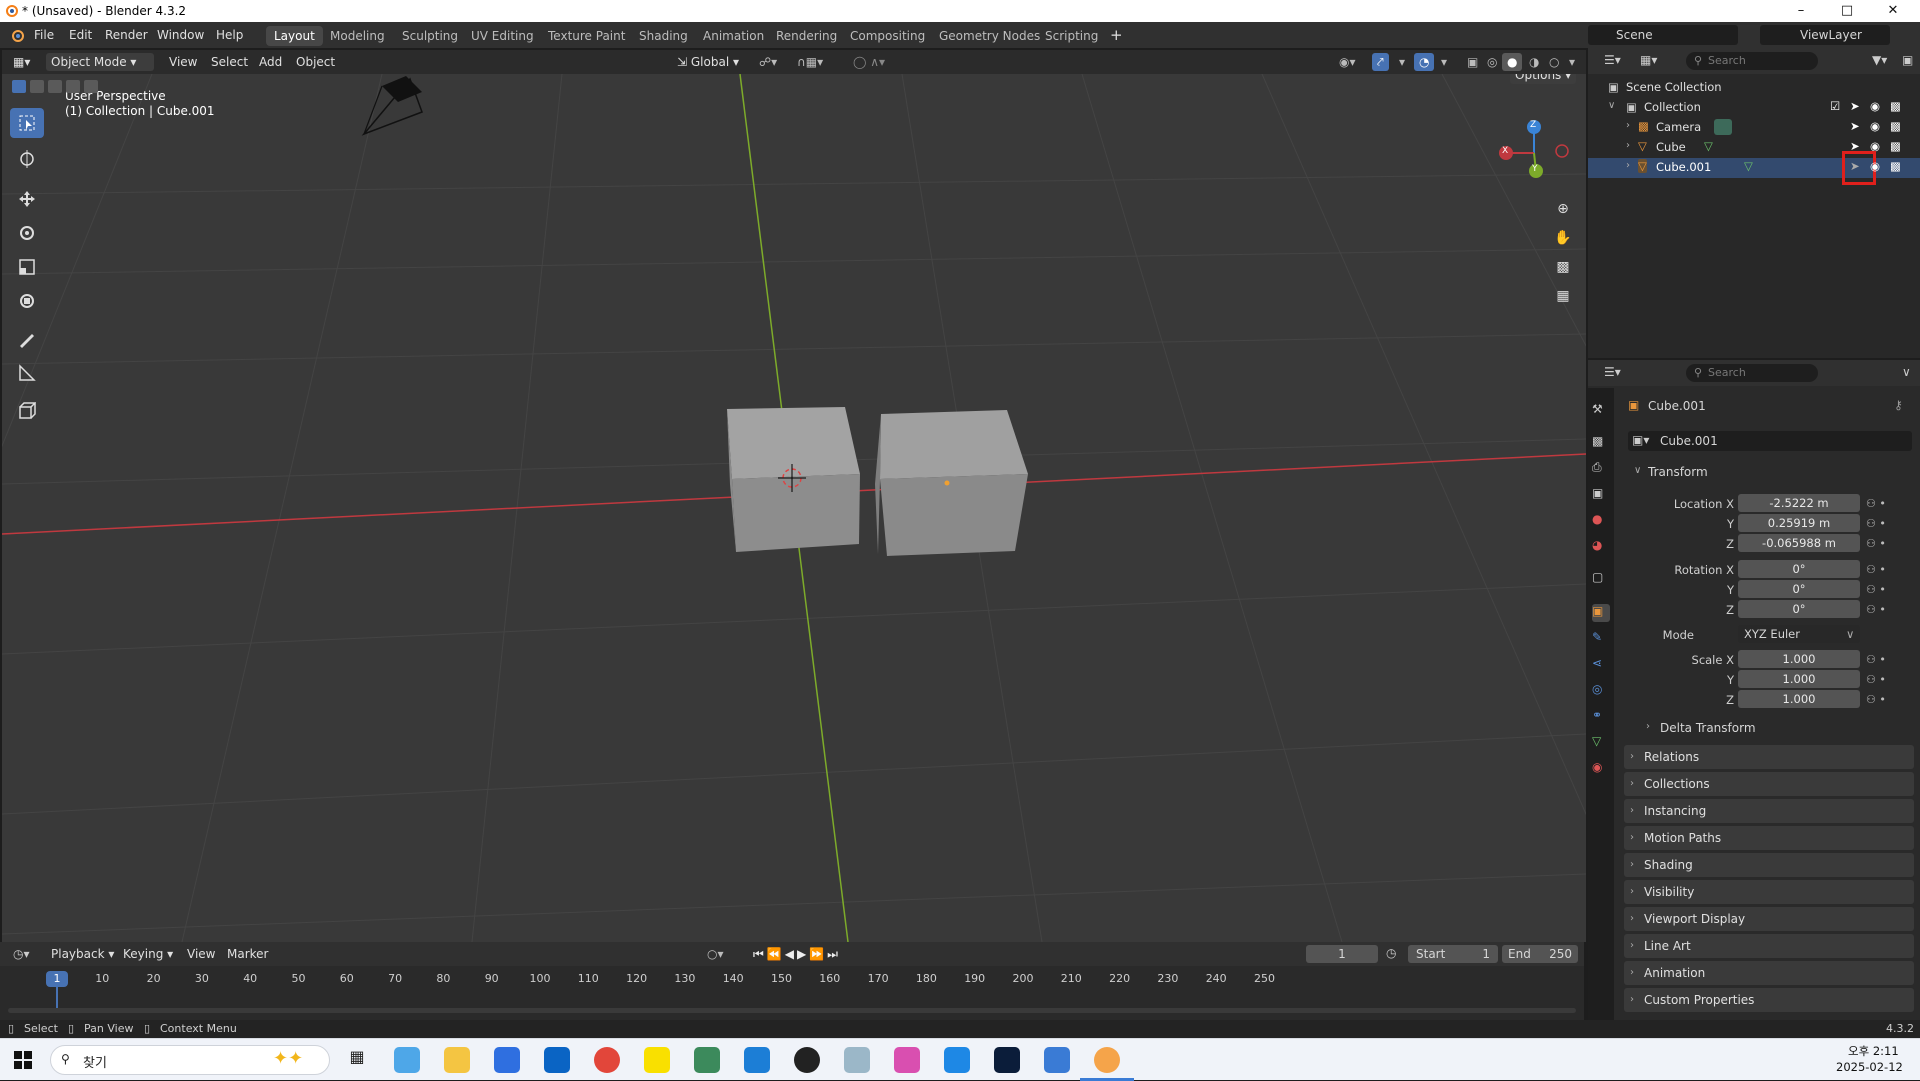 The image size is (1920, 1081). I want to click on chevron-right-icon: ›, so click(1628, 125).